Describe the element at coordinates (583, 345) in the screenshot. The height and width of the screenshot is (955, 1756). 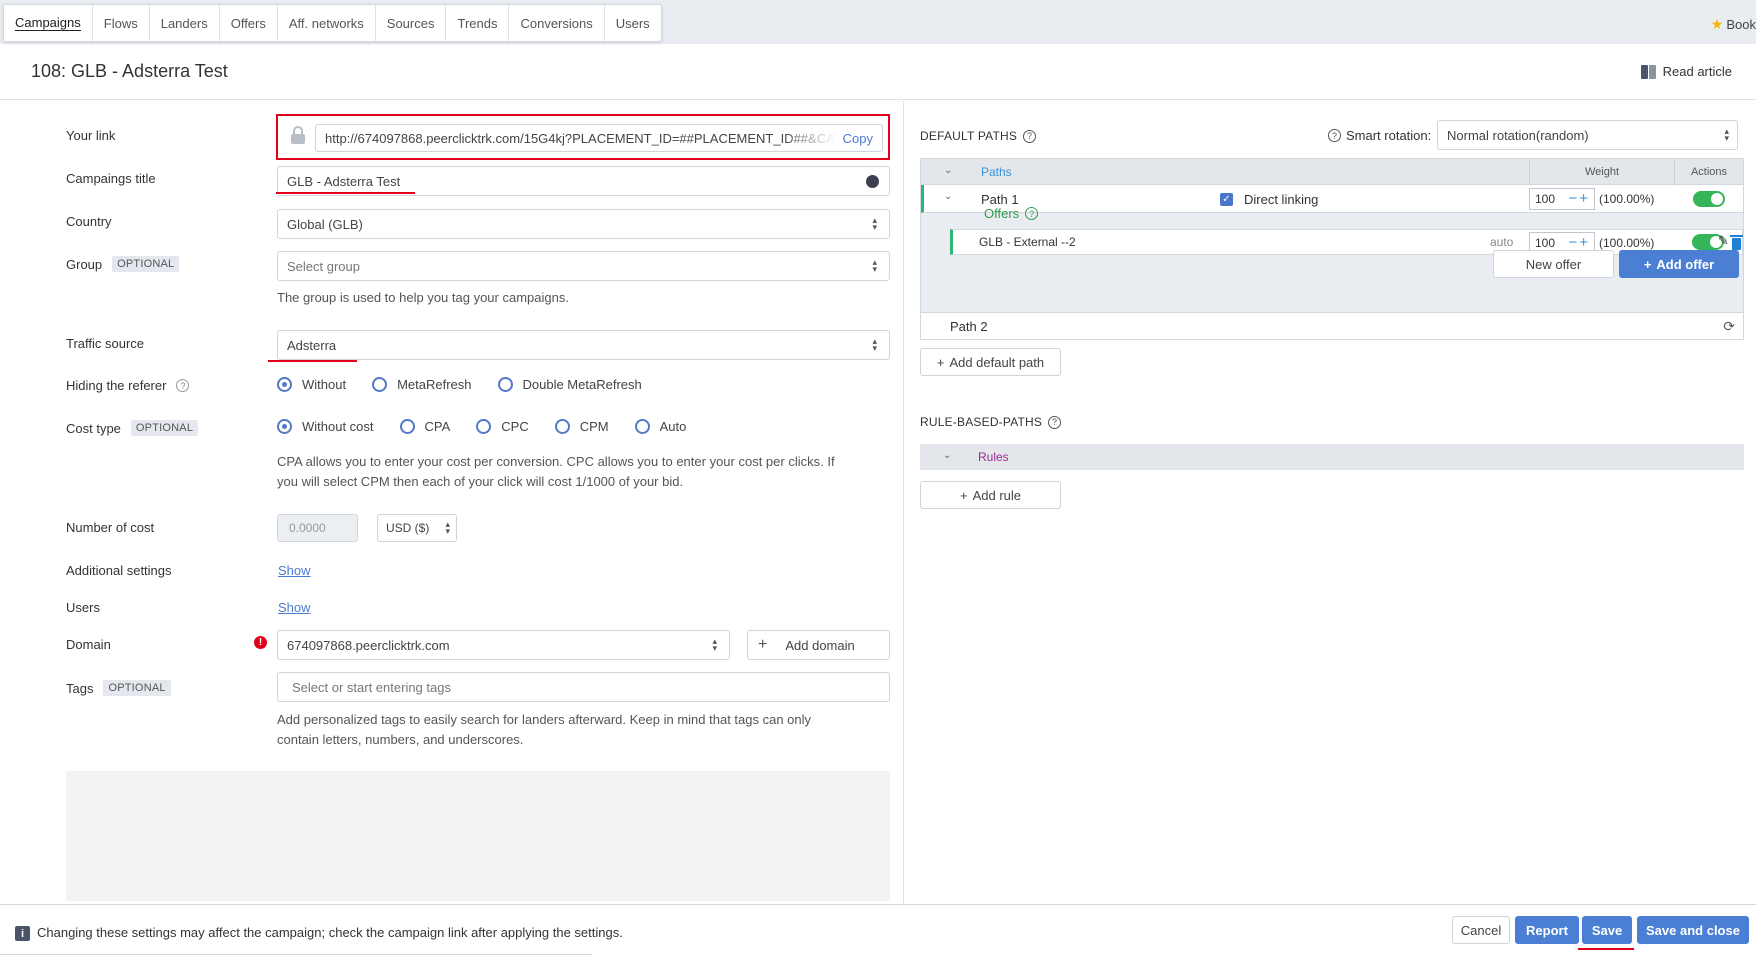
I see `traffic-source-select: Adsterra ▴ ▾` at that location.